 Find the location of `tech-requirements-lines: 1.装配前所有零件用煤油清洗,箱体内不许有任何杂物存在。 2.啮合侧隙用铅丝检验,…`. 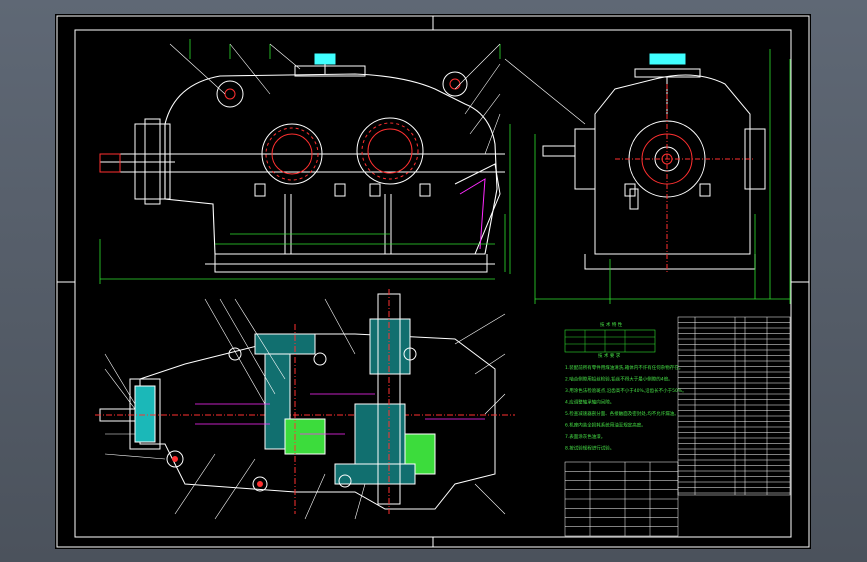

tech-requirements-lines: 1.装配前所有零件用煤油清洗,箱体内不许有任何杂物存在。 2.啮合侧隙用铅丝检验,… is located at coordinates (626, 408).